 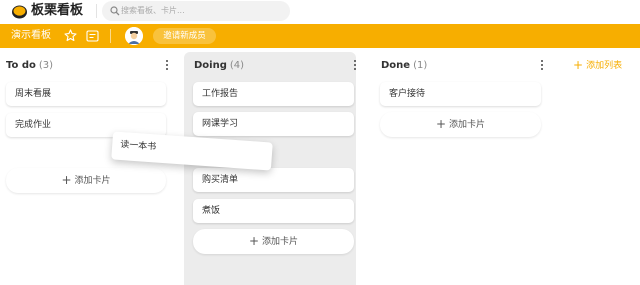 What do you see at coordinates (70, 35) in the screenshot?
I see `star-icon` at bounding box center [70, 35].